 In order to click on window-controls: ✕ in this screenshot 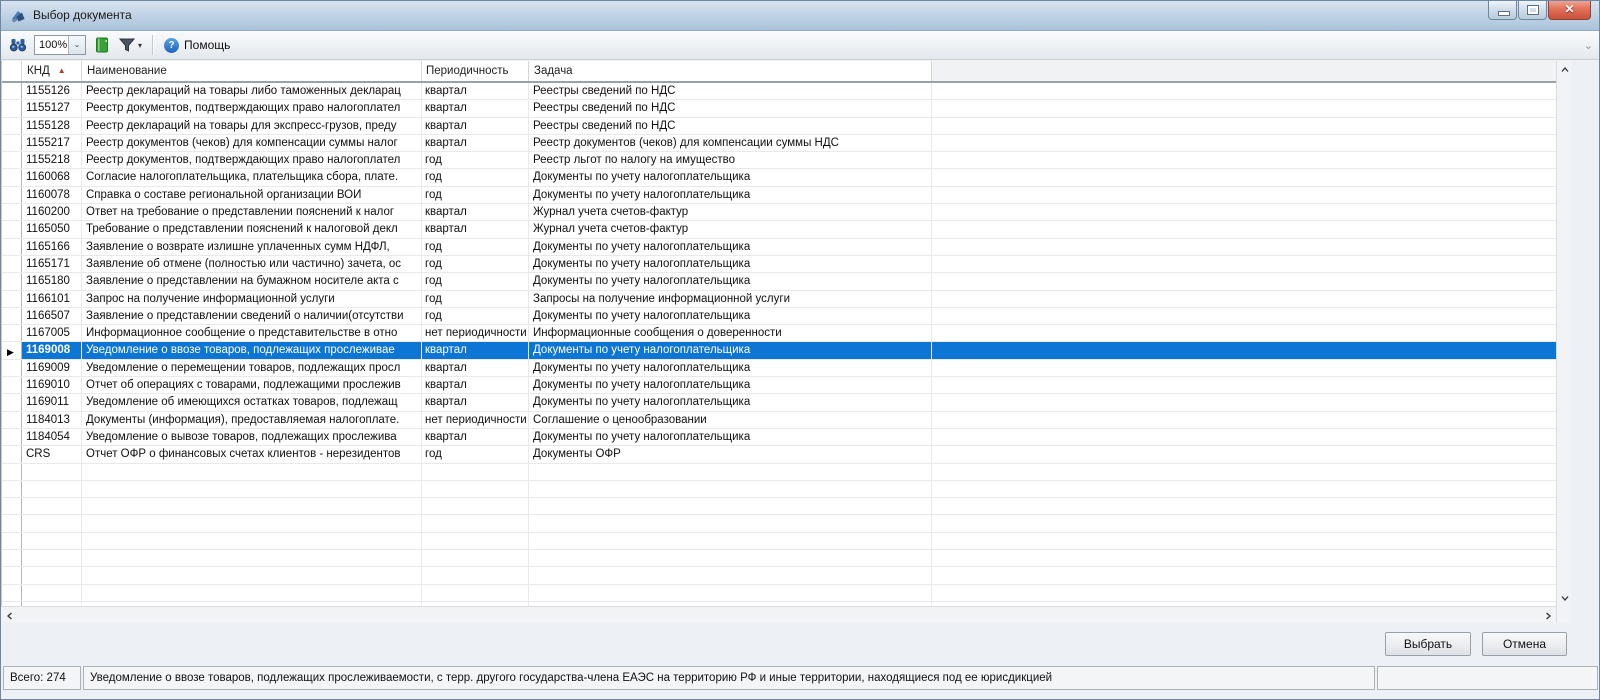, I will do `click(1539, 10)`.